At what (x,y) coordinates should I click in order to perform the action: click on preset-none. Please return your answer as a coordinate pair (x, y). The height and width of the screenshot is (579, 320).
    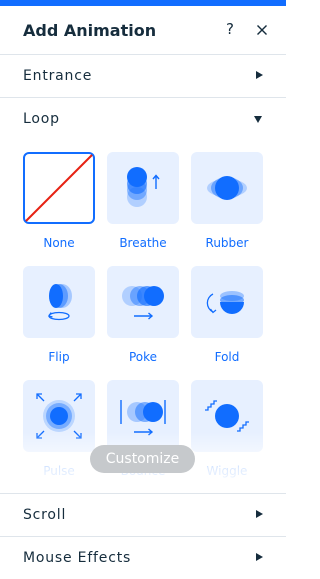
    Looking at the image, I should click on (59, 188).